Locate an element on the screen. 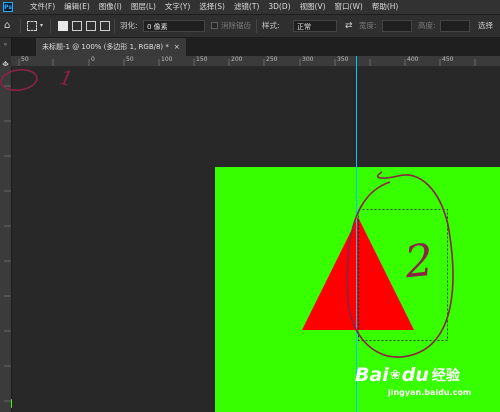 This screenshot has width=500, height=412. watermark-brand-suffix: du is located at coordinates (415, 375).